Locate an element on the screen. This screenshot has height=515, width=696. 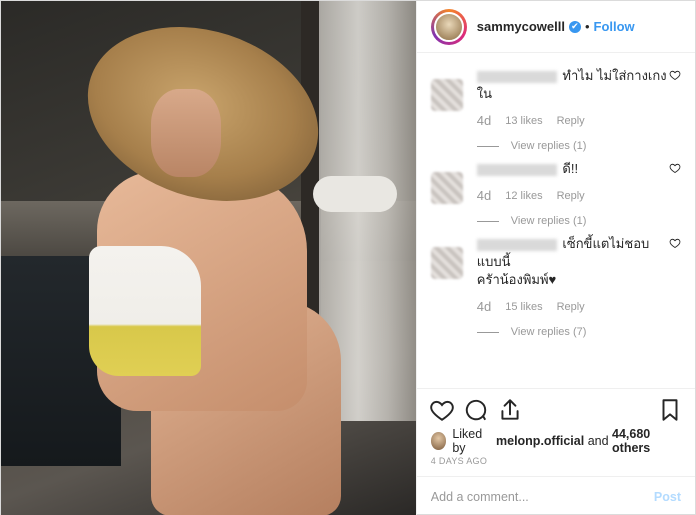
likes-prefix: Liked by is located at coordinates (467, 441).